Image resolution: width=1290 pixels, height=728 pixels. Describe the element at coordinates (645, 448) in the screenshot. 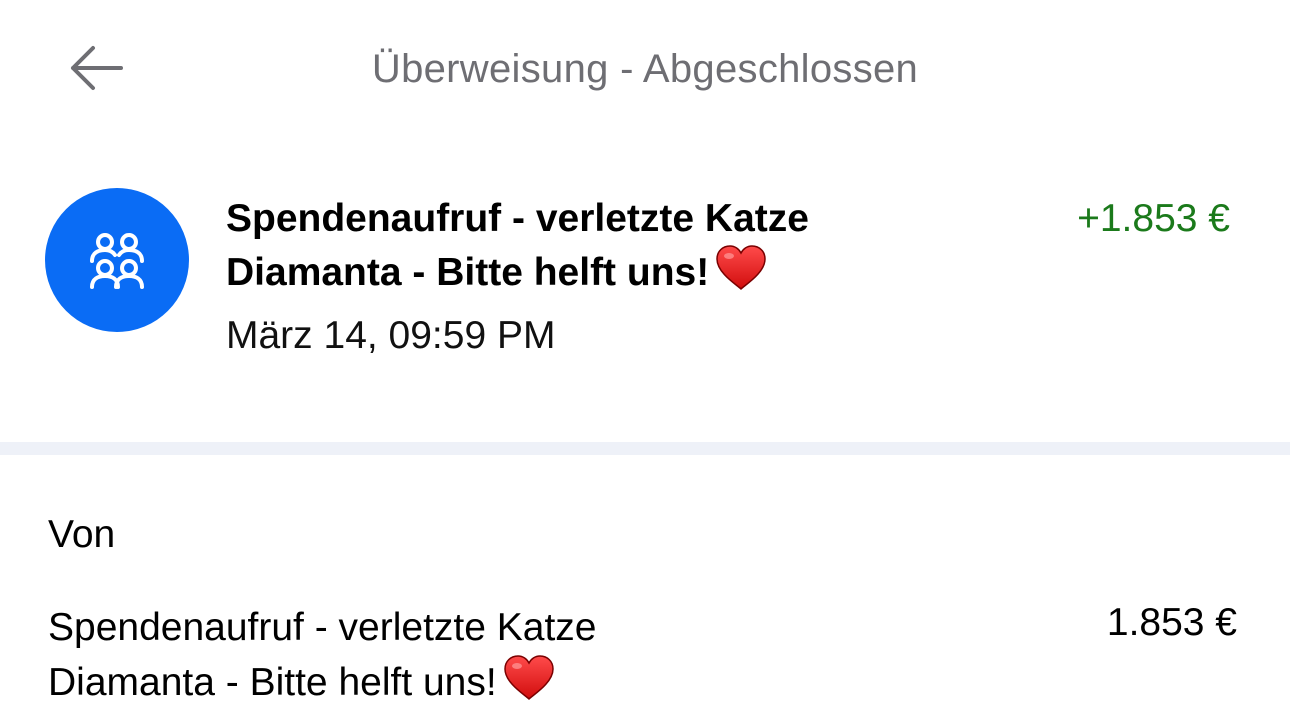

I see `section-divider` at that location.